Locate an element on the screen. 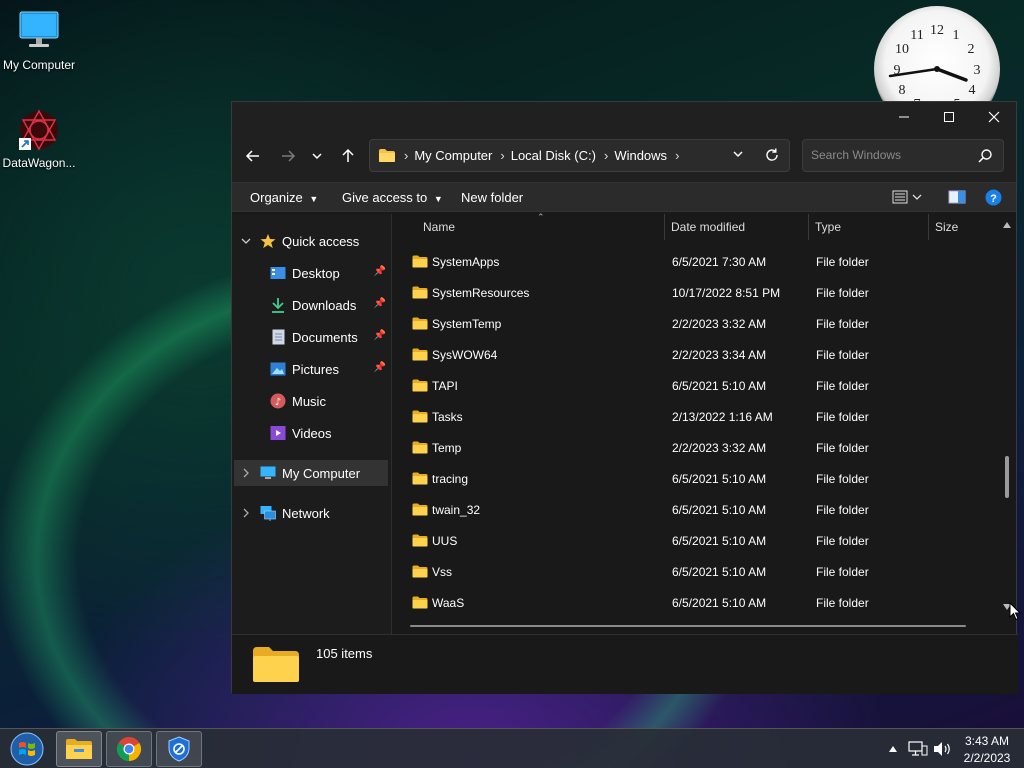  file-row: WaaS 6/5/2021 5:10 AM File folder is located at coordinates (706, 603).